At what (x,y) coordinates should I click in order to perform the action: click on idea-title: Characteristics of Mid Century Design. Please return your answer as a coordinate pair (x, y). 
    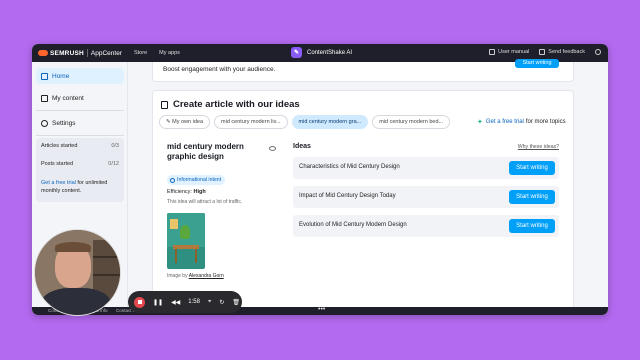
    Looking at the image, I should click on (349, 167).